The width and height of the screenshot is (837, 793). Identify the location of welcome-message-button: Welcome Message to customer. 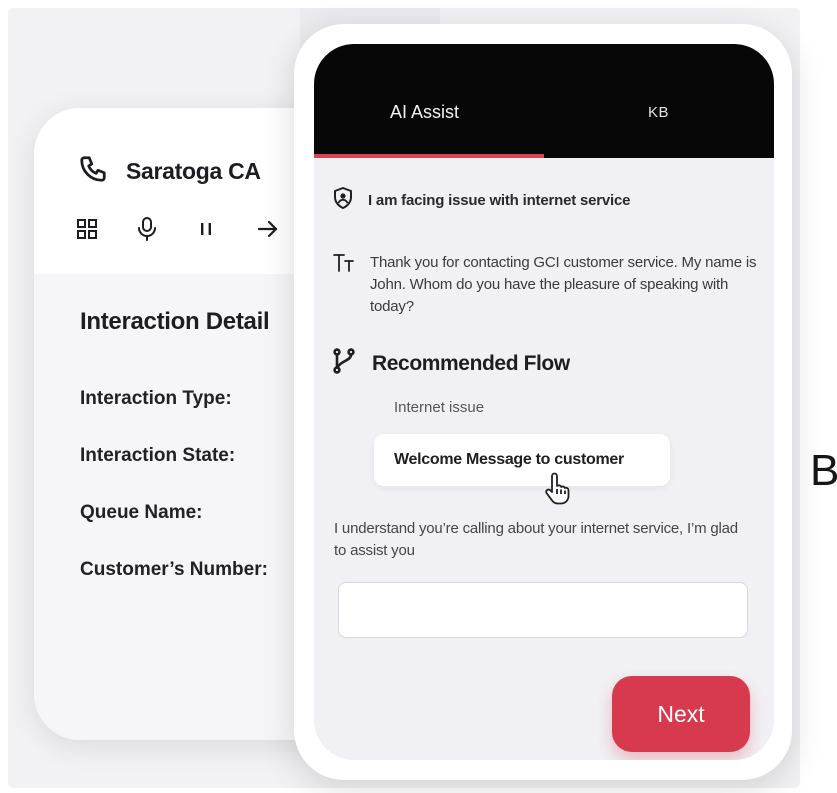
(522, 460).